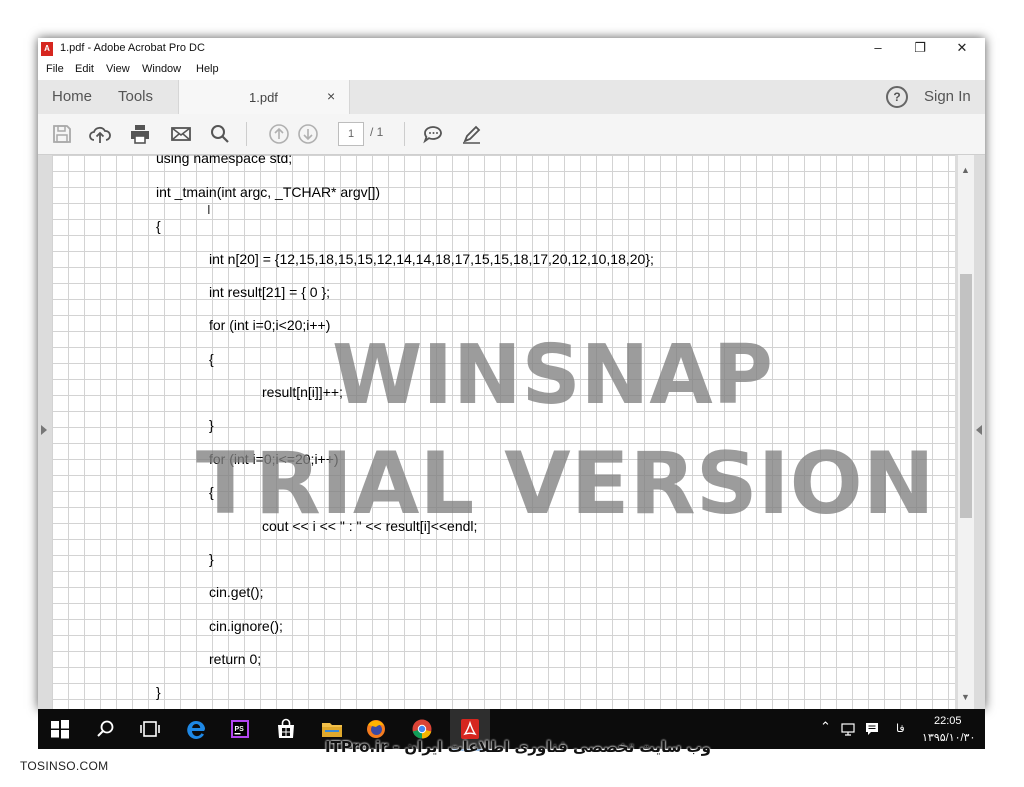 This screenshot has width=1024, height=787. Describe the element at coordinates (377, 132) in the screenshot. I see `page-total: / 1` at that location.